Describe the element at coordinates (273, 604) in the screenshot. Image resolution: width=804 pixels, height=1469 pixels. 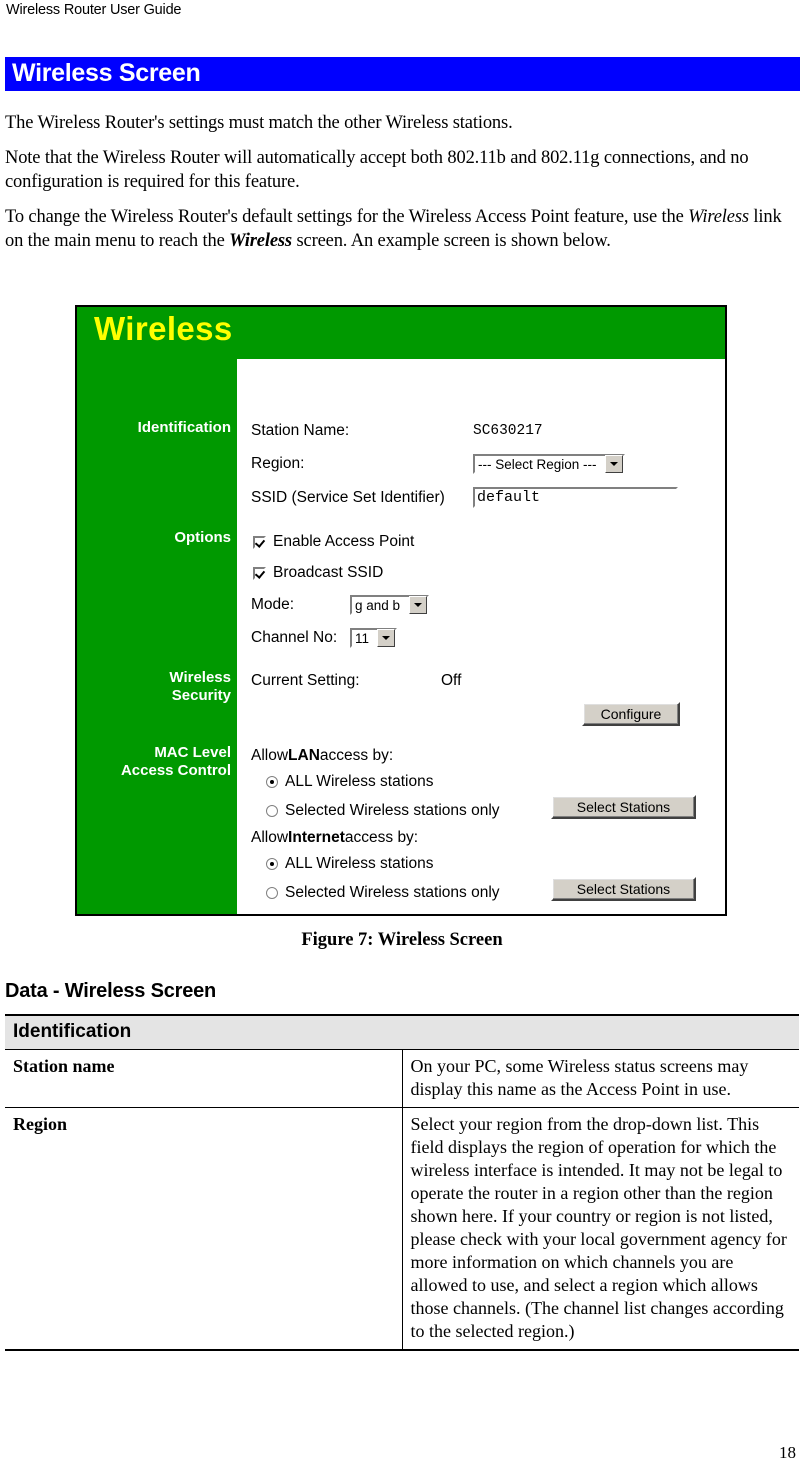
I see `mode-label: Mode:` at that location.